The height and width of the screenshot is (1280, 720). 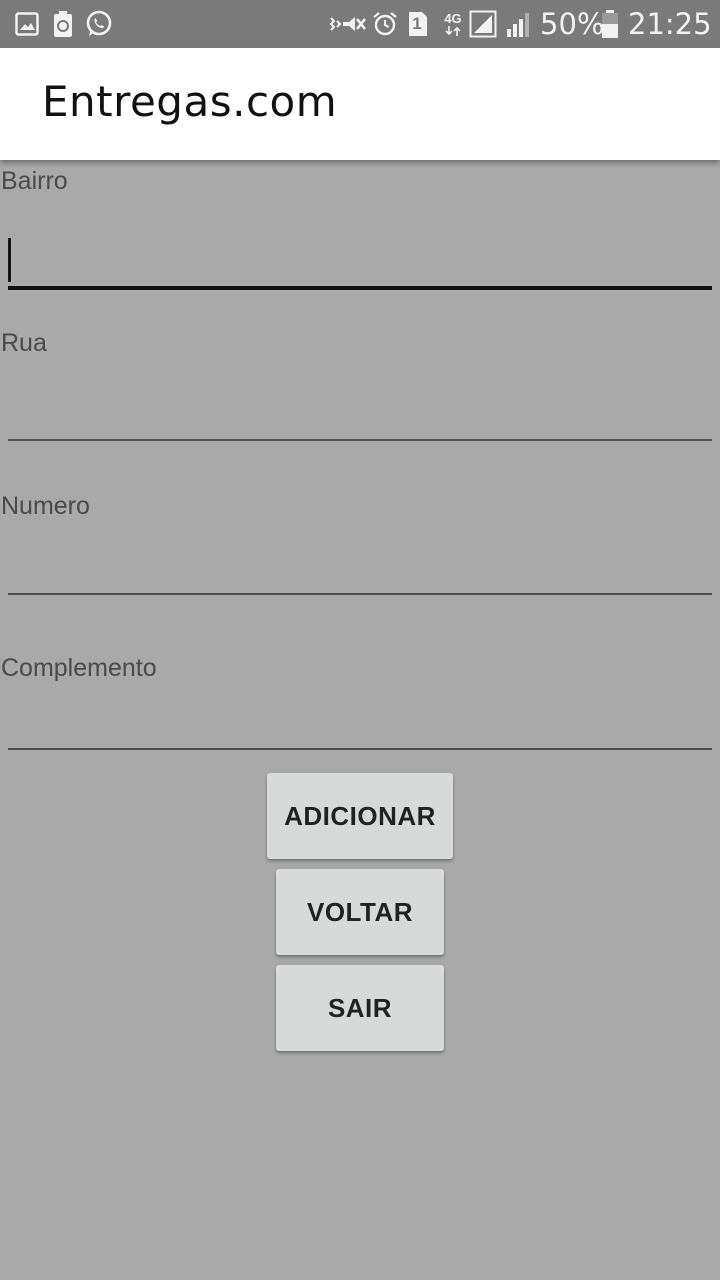 I want to click on app-bar: Entregas.com, so click(x=360, y=104).